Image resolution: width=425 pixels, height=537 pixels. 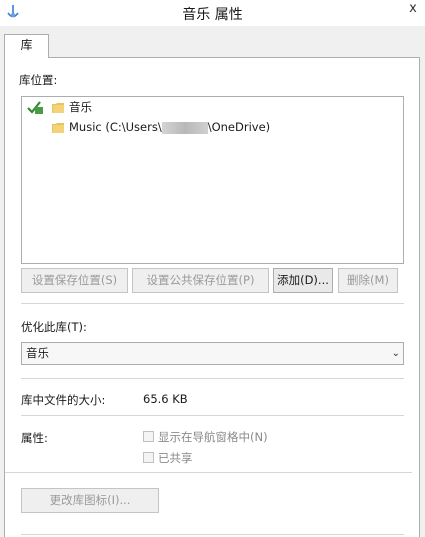 What do you see at coordinates (184, 127) in the screenshot?
I see `redacted-username` at bounding box center [184, 127].